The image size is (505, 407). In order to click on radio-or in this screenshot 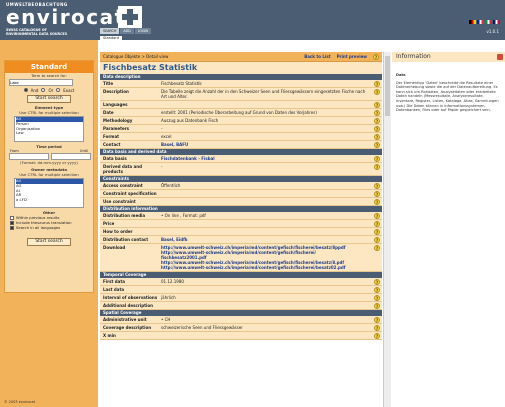, I will do `click(43, 90)`.